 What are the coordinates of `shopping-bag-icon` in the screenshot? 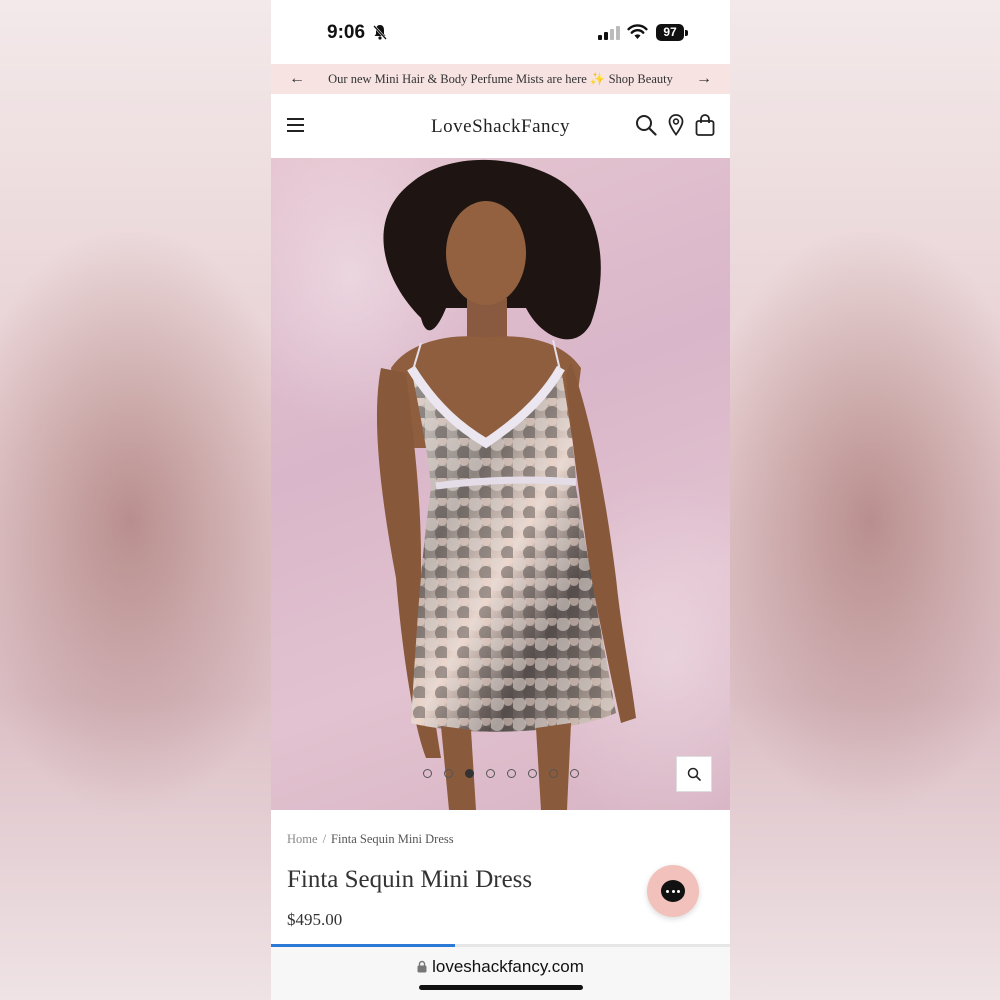 It's located at (705, 125).